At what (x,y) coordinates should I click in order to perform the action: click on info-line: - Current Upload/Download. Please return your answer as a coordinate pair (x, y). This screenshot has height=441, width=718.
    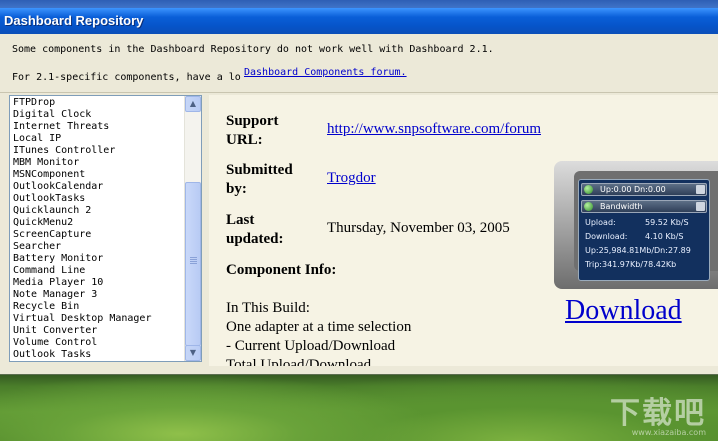
    Looking at the image, I should click on (311, 346).